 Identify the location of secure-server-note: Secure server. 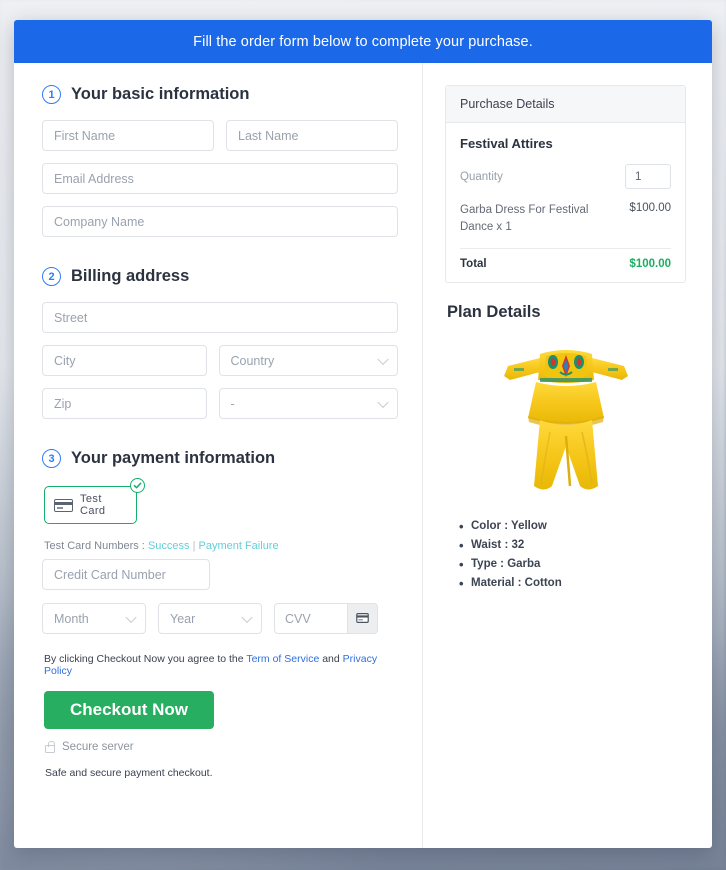
(221, 746).